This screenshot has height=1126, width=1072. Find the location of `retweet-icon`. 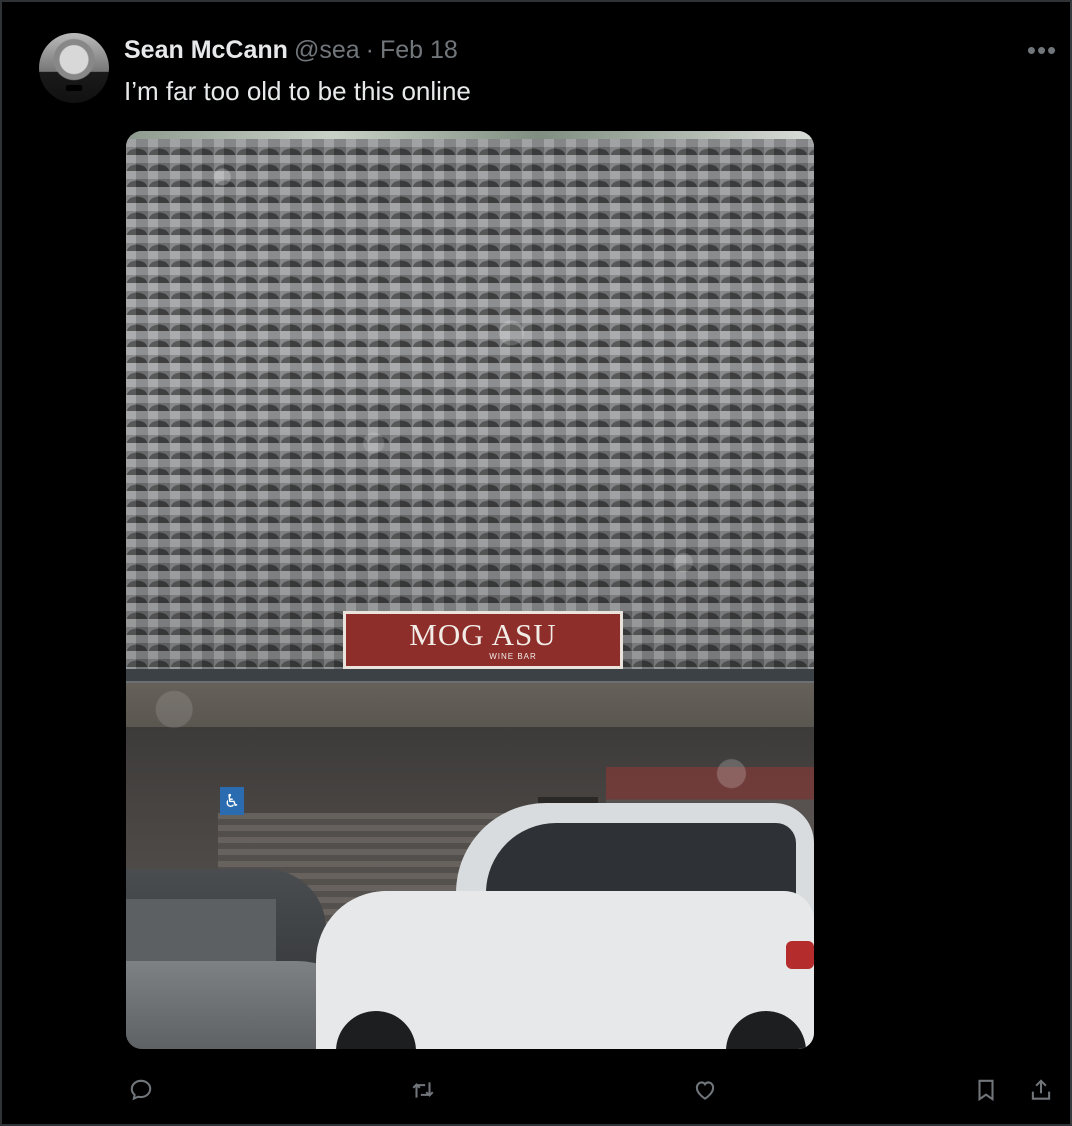

retweet-icon is located at coordinates (423, 1090).